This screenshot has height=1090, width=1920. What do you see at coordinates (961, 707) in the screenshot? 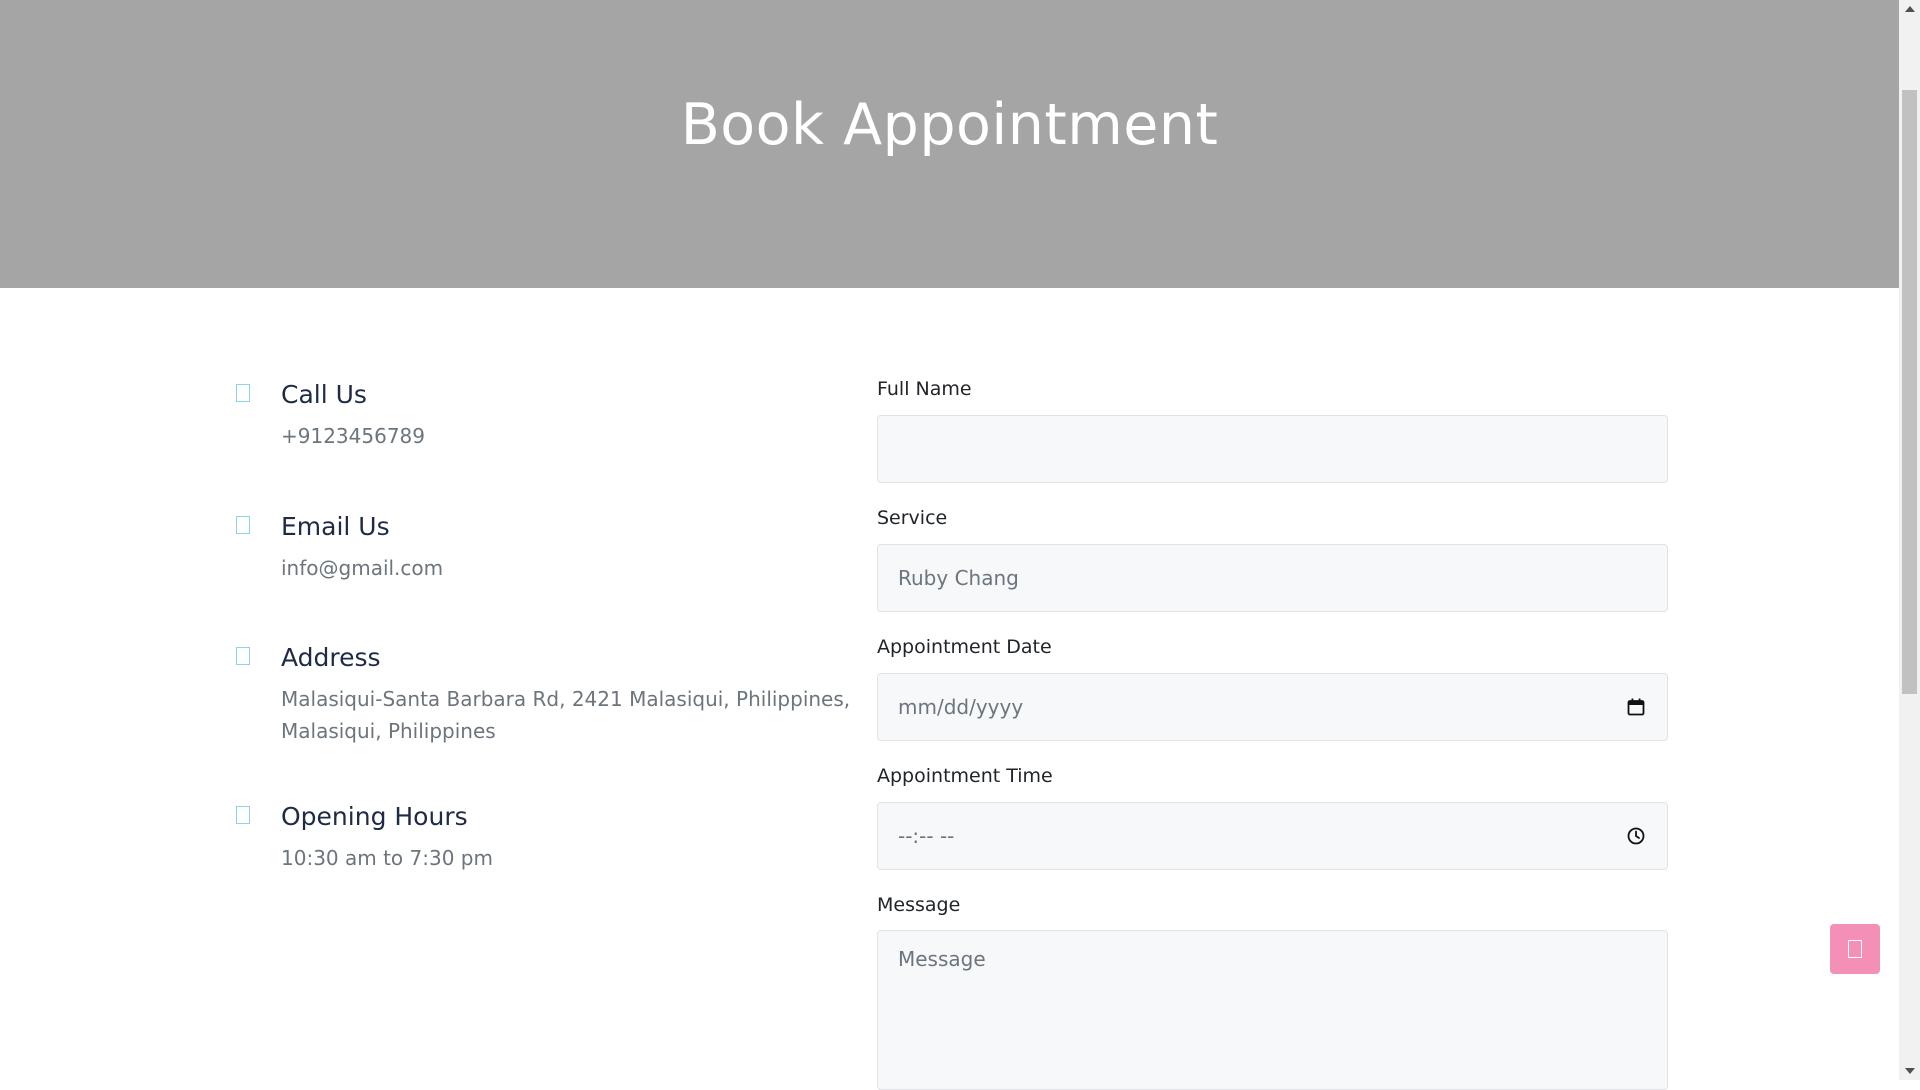
I see `appointment-date-placeholder: mm/dd/yyyy` at bounding box center [961, 707].